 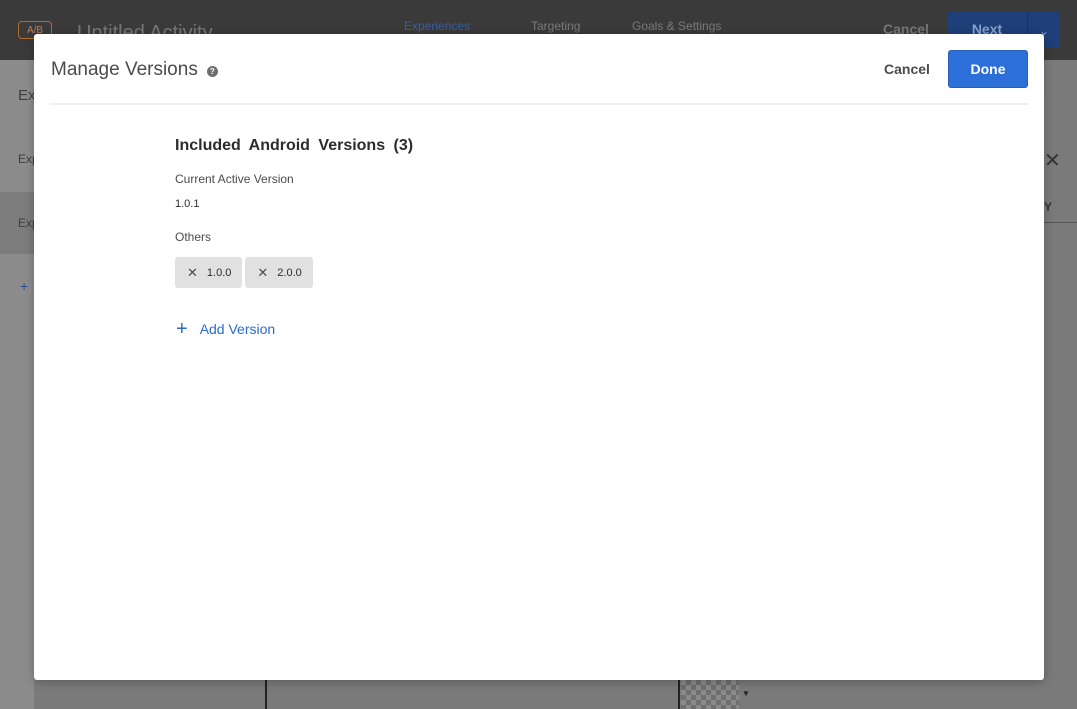 What do you see at coordinates (124, 69) in the screenshot?
I see `dialog-title: Manage Versions` at bounding box center [124, 69].